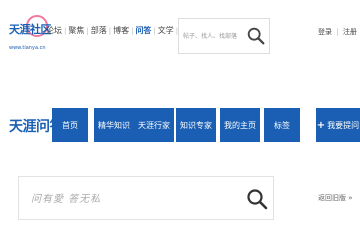 The width and height of the screenshot is (360, 240). I want to click on ask-question-button: + 我要提问, so click(338, 125).